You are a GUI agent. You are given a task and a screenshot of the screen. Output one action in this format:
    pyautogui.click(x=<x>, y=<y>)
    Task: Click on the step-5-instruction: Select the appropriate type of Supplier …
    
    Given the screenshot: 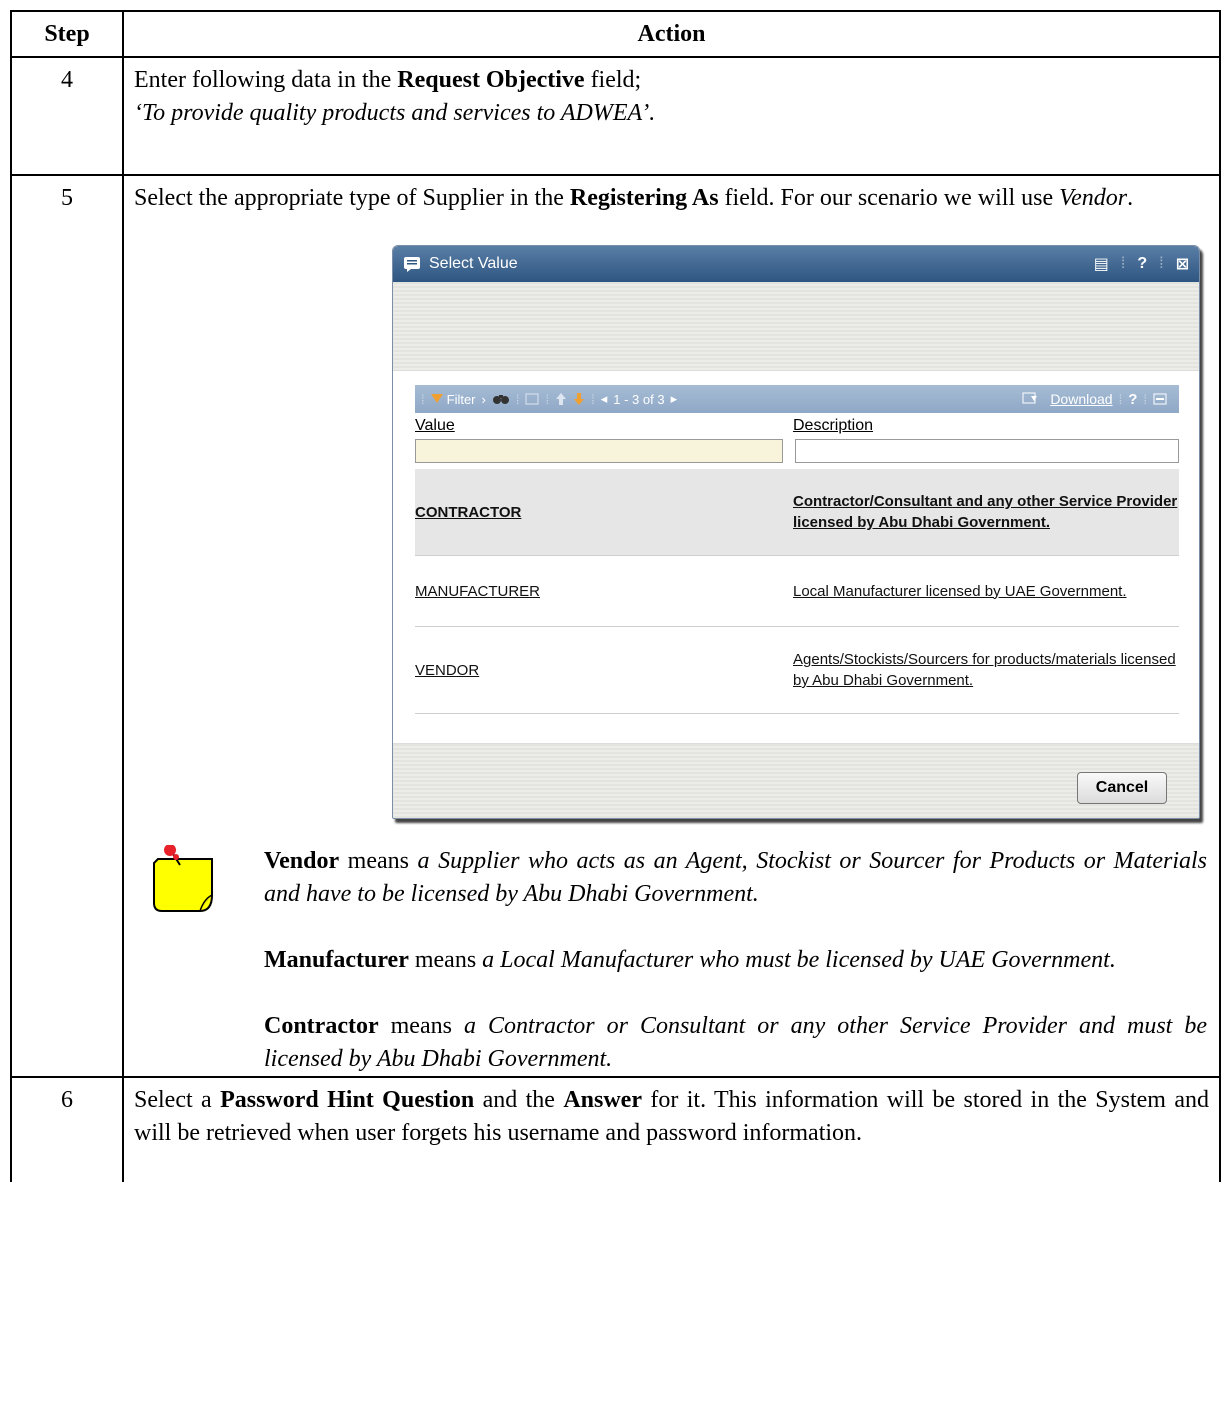 What is the action you would take?
    pyautogui.click(x=634, y=198)
    